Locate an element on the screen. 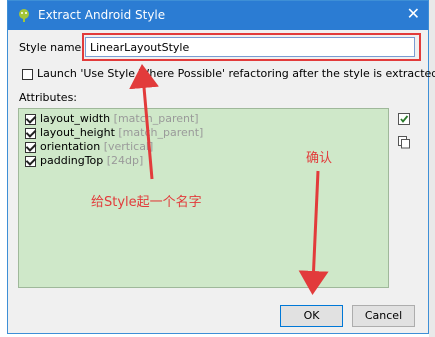 Image resolution: width=435 pixels, height=337 pixels. annotation-name-hint: 给Style起一个名字 is located at coordinates (146, 202).